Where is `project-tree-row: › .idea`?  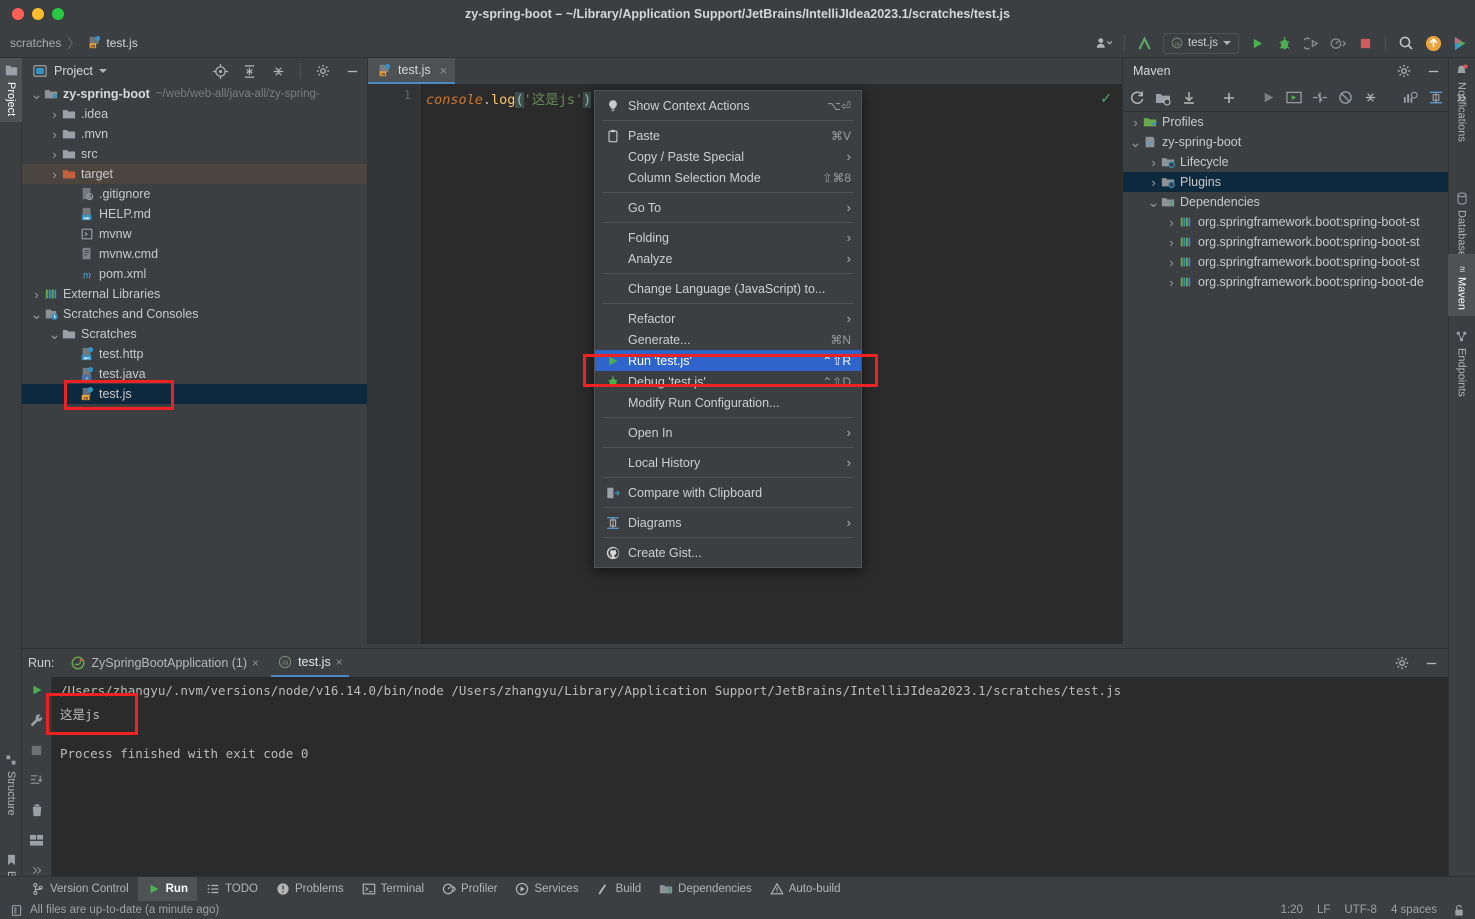
project-tree-row: › .idea is located at coordinates (194, 114).